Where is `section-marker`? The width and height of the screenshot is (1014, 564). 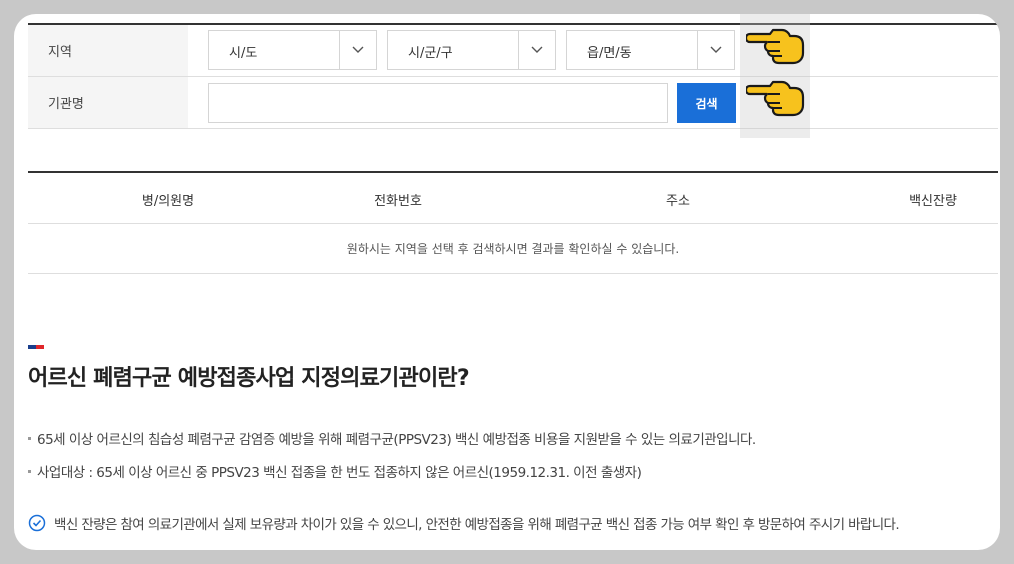
section-marker is located at coordinates (36, 347).